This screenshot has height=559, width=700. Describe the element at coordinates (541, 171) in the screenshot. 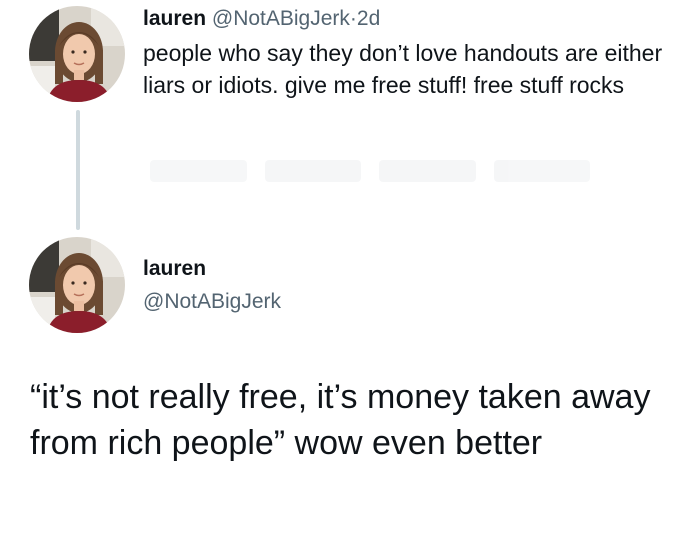

I see `share-icon` at that location.